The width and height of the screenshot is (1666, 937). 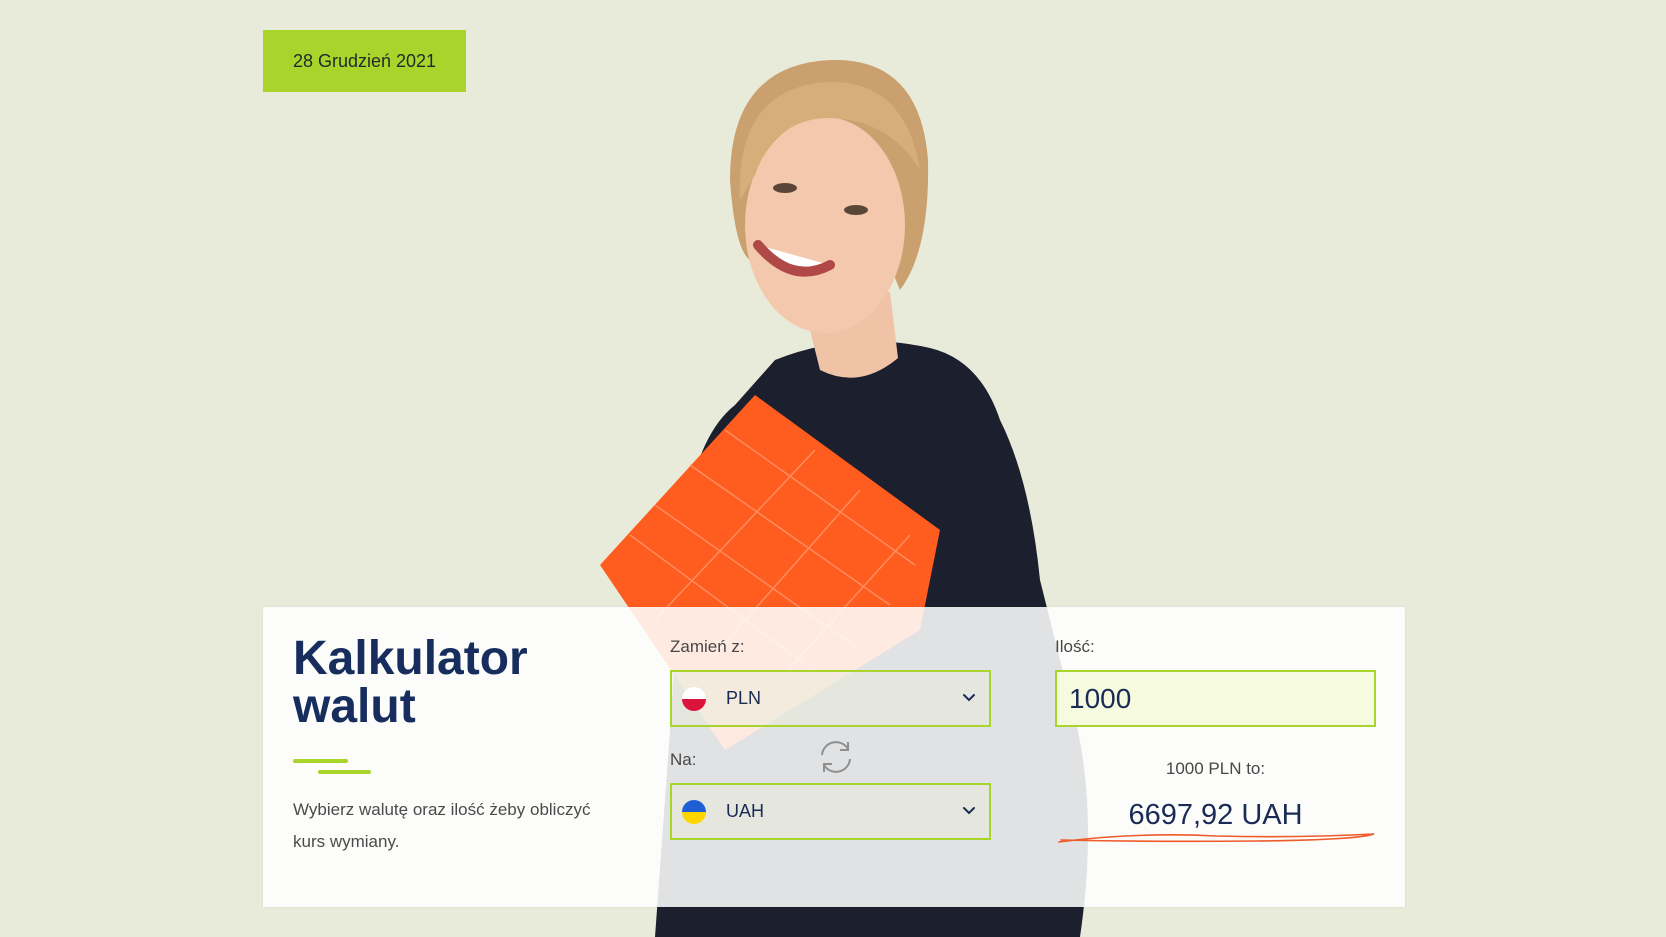 What do you see at coordinates (1075, 646) in the screenshot?
I see `amount-label: Ilość:` at bounding box center [1075, 646].